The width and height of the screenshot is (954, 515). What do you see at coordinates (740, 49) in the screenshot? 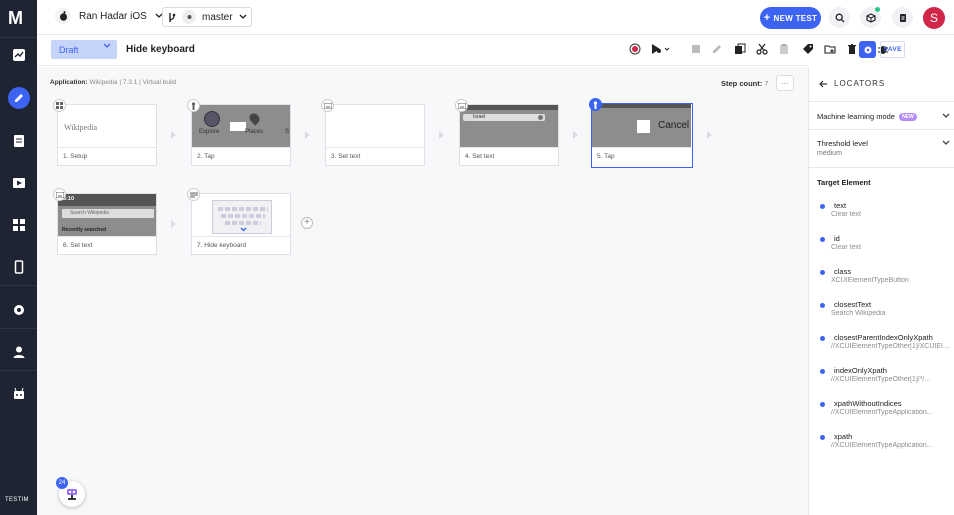
I see `copy-icon` at bounding box center [740, 49].